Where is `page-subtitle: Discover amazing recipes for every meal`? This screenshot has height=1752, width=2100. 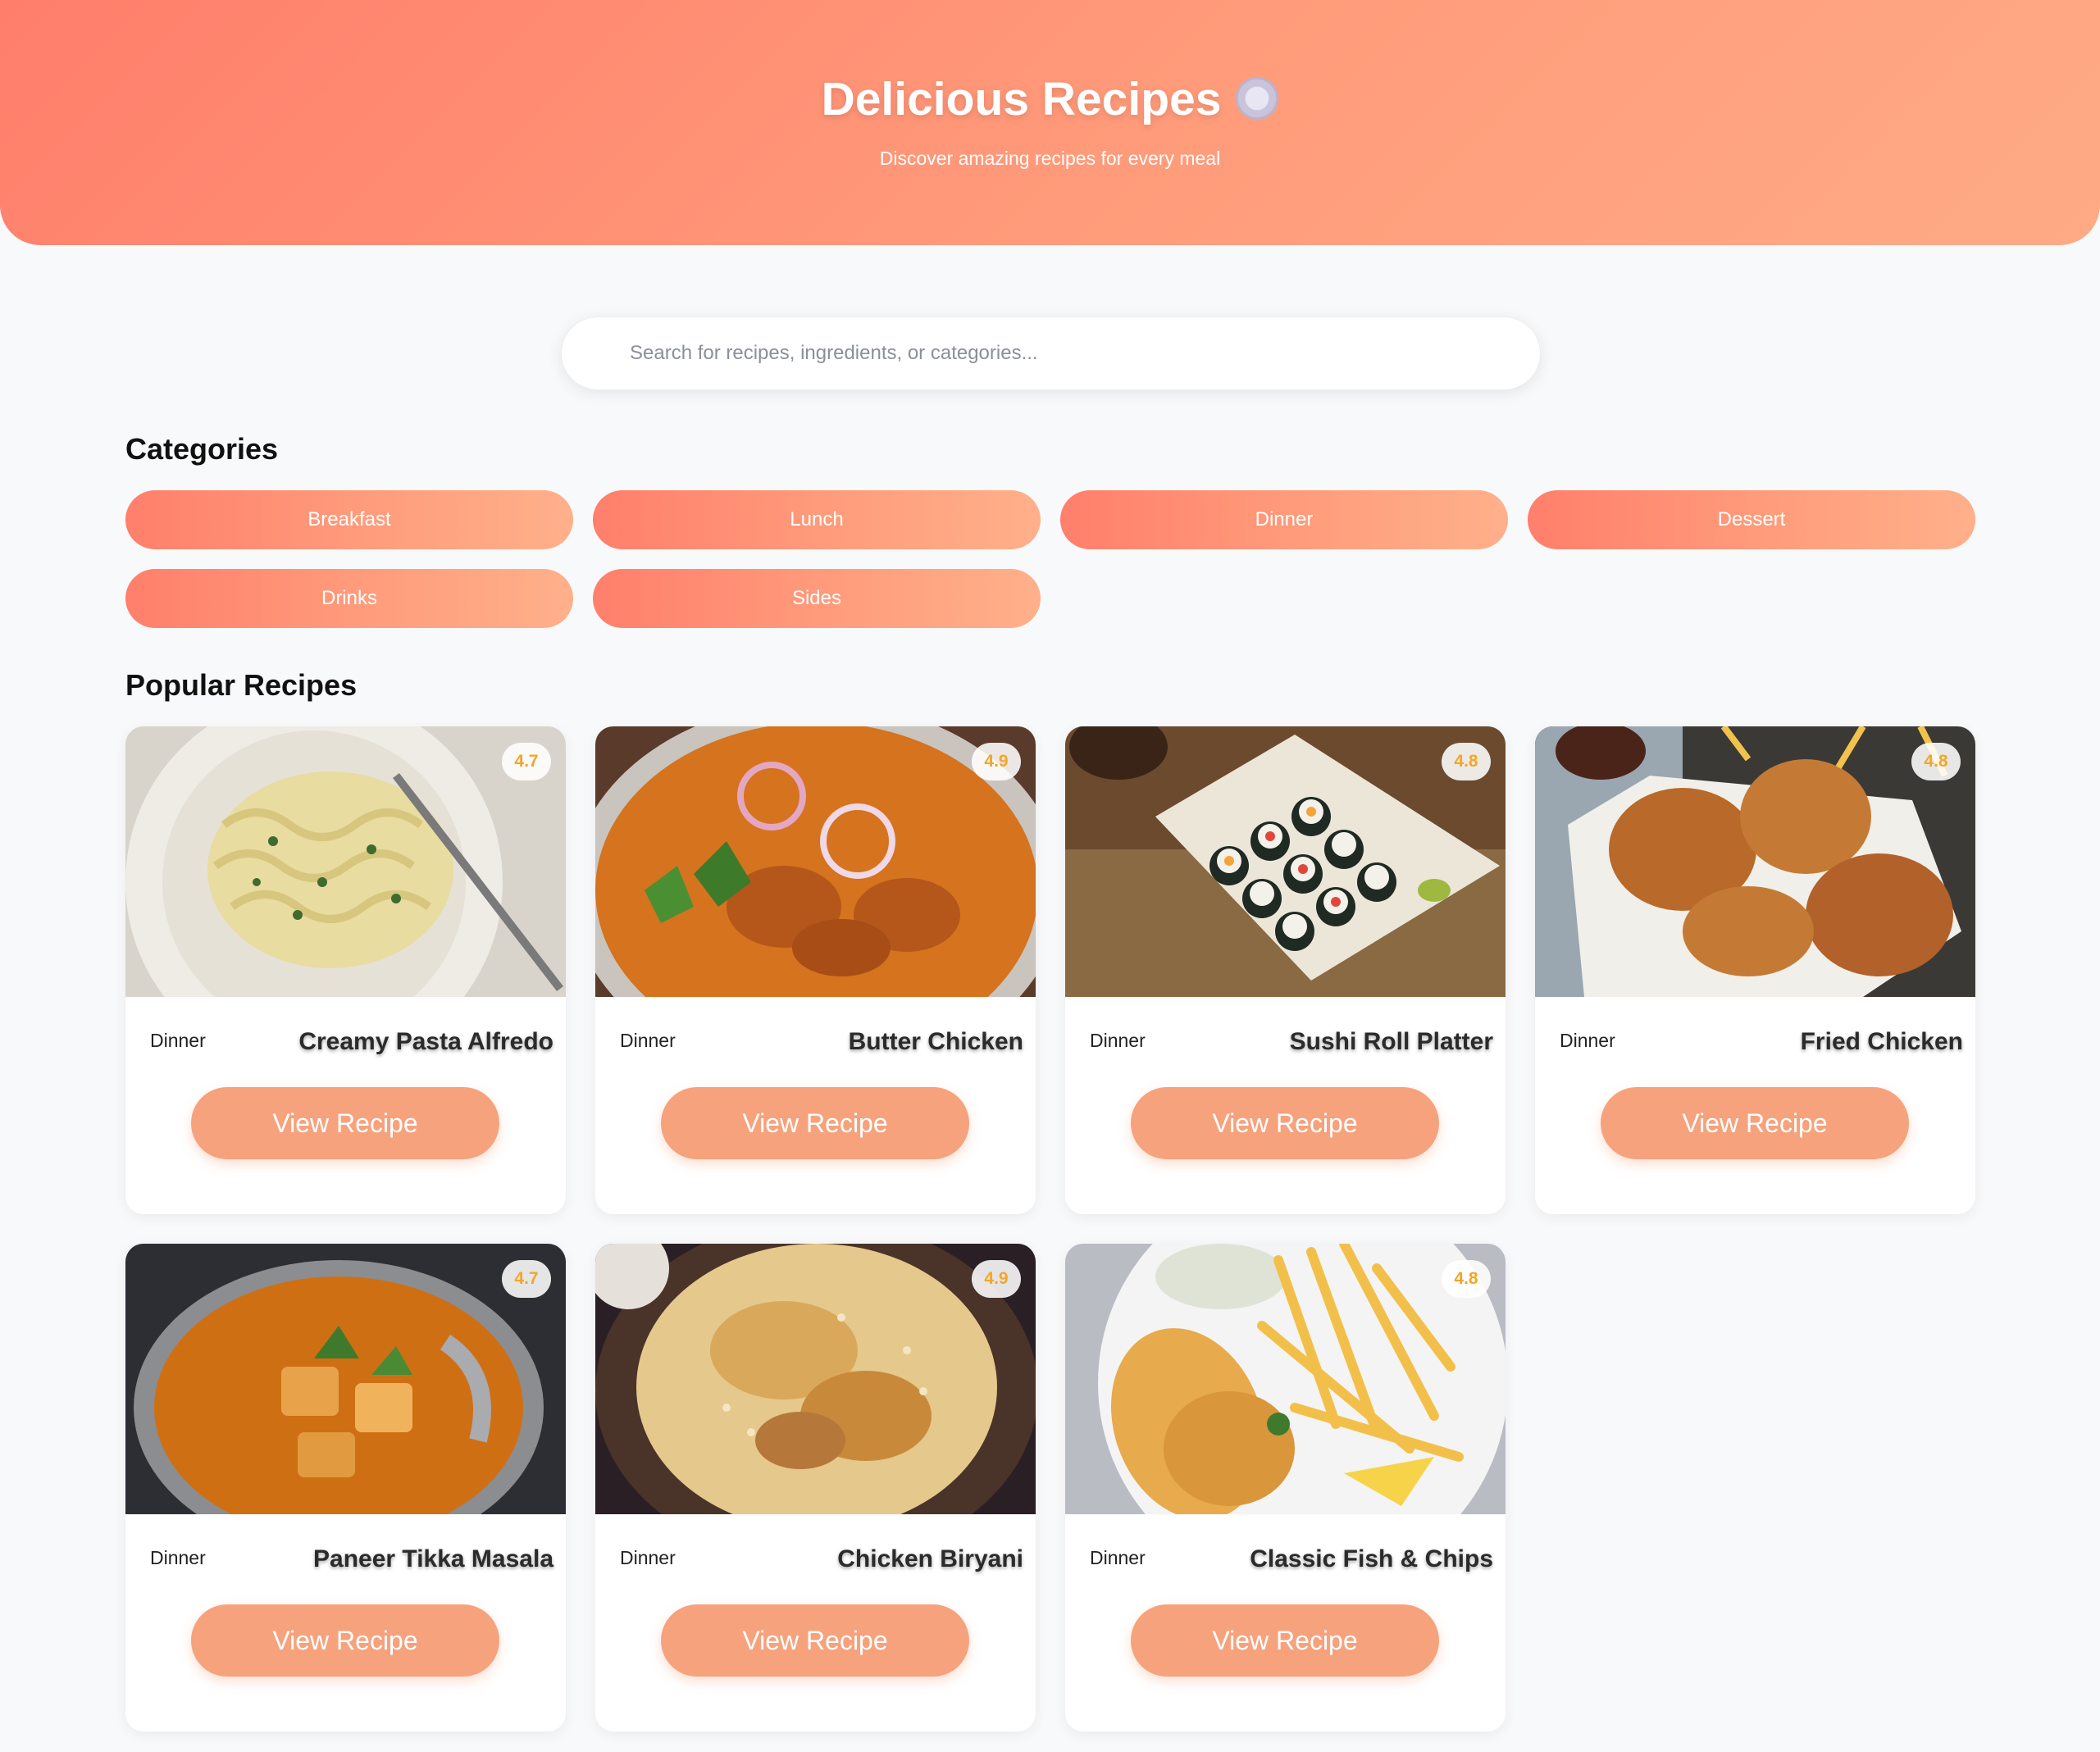
page-subtitle: Discover amazing recipes for every meal is located at coordinates (1050, 158).